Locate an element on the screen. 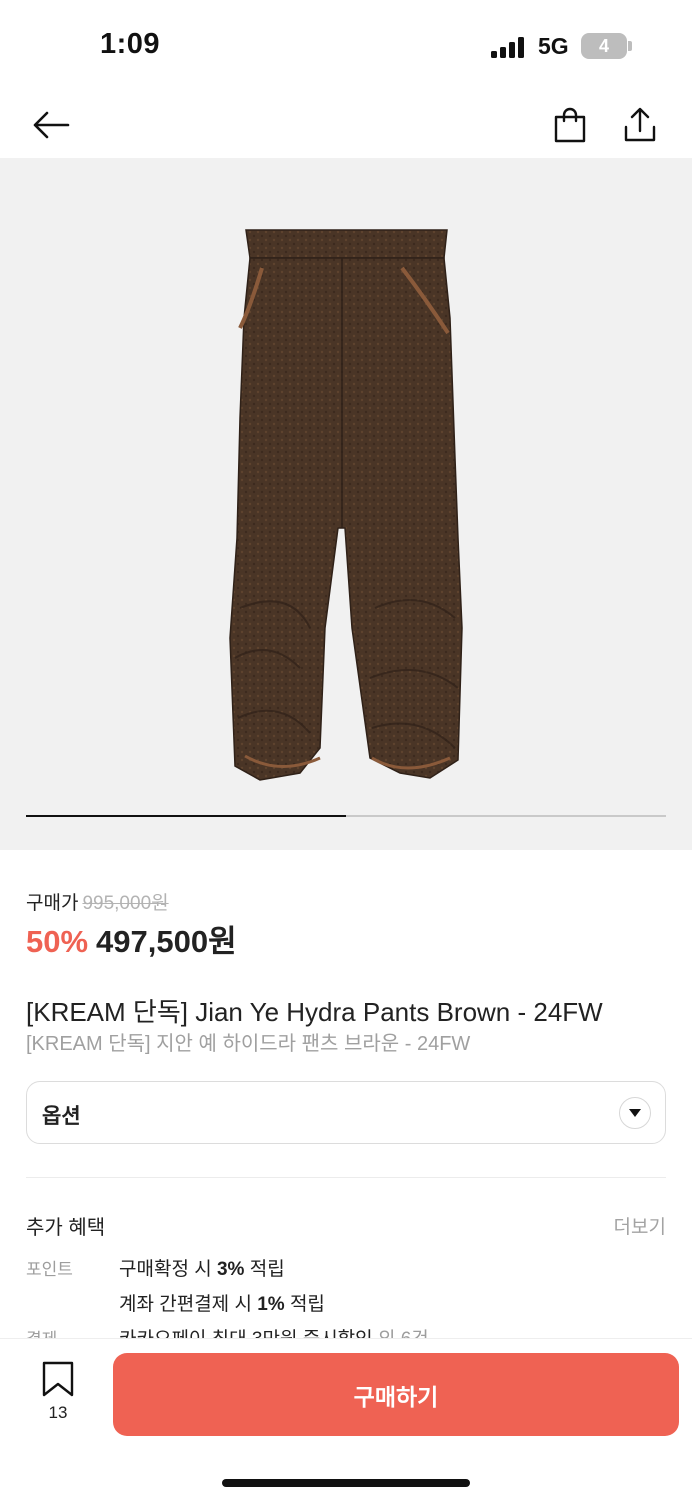 This screenshot has width=692, height=1500. cart-button is located at coordinates (570, 125).